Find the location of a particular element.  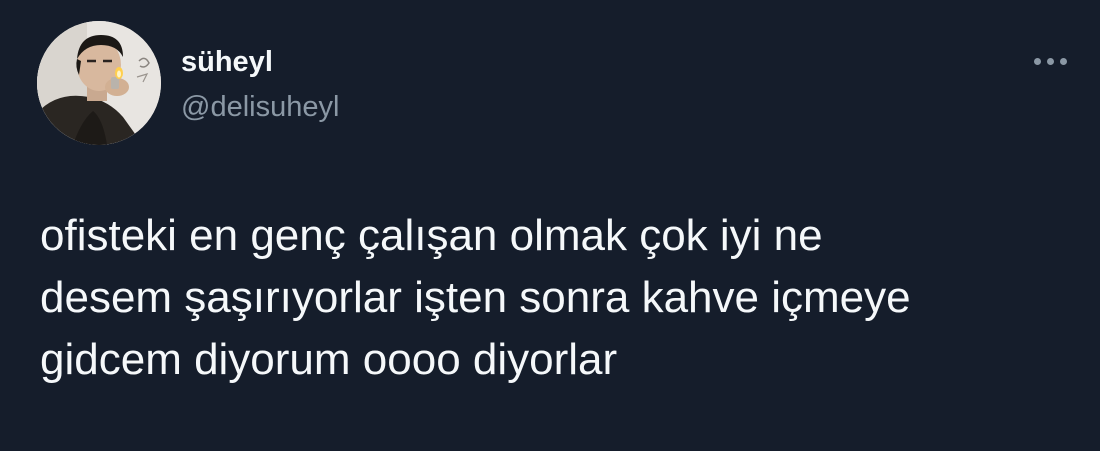

profile-photo-icon is located at coordinates (99, 83).